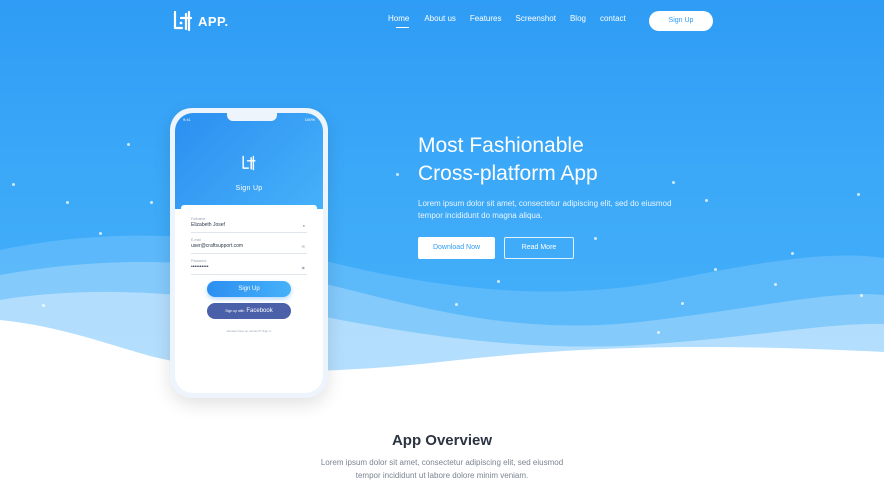 The image size is (884, 498). What do you see at coordinates (578, 18) in the screenshot?
I see `nav-blog: Blog` at bounding box center [578, 18].